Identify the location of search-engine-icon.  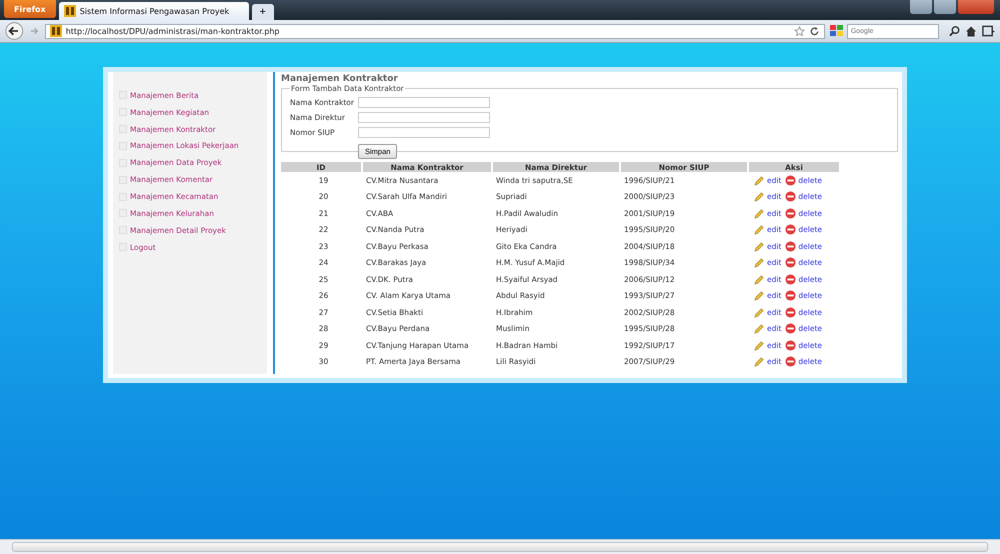
(837, 31).